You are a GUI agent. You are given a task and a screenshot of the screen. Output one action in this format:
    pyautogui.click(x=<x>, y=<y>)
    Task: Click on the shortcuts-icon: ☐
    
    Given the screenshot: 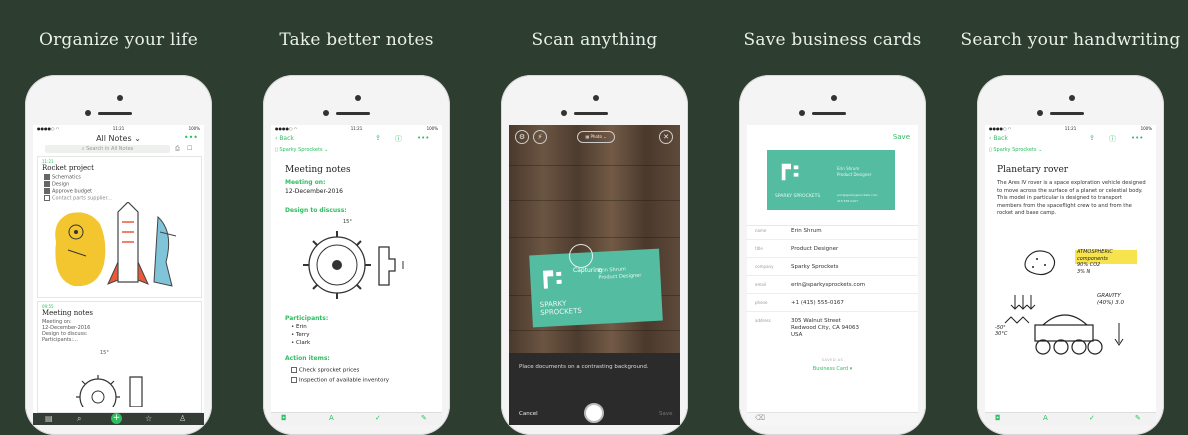 What is the action you would take?
    pyautogui.click(x=189, y=148)
    